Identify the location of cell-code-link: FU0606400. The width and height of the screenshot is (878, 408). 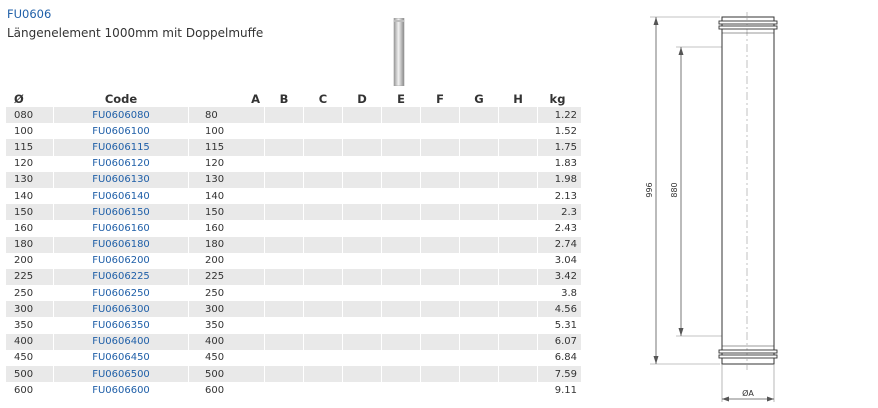
(121, 341).